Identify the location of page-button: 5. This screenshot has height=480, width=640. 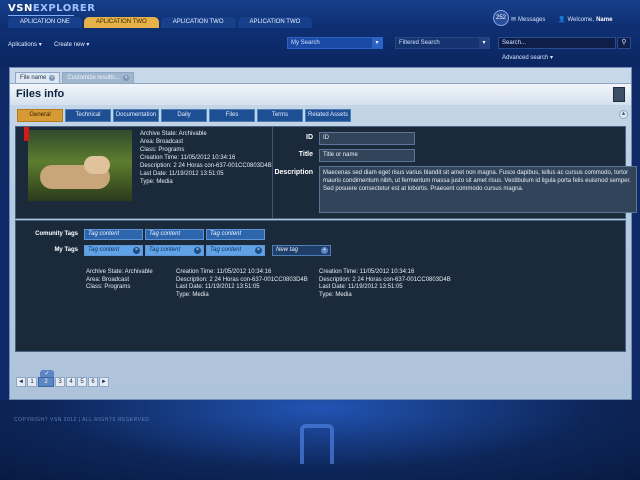
(82, 382).